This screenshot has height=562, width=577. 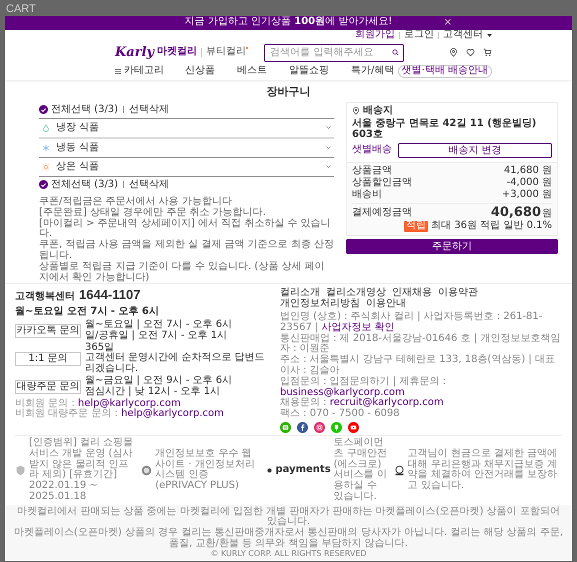 I want to click on instagram-icon, so click(x=319, y=427).